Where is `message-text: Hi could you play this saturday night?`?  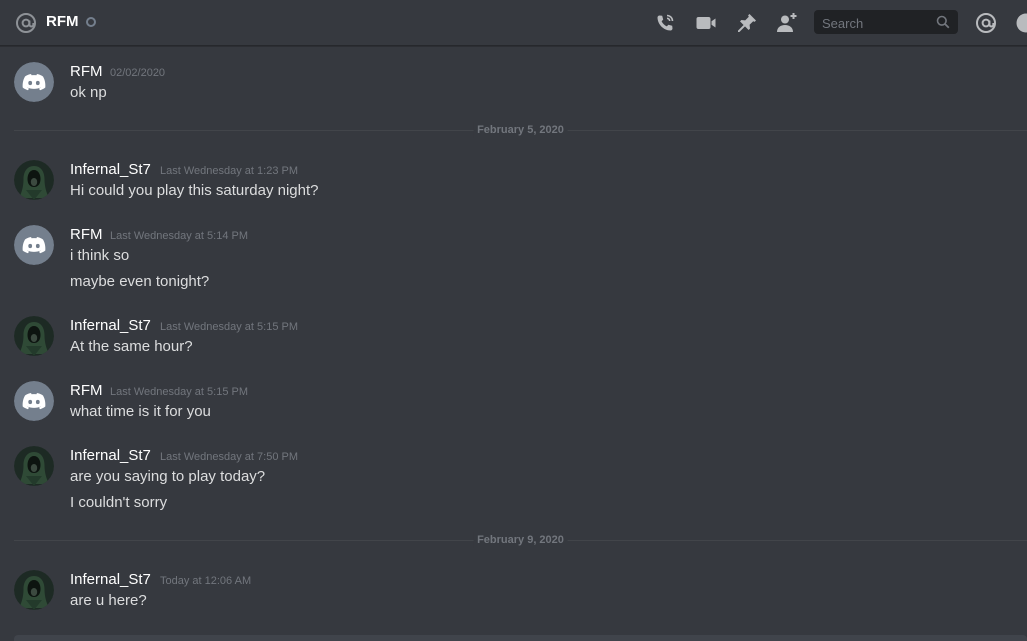
message-text: Hi could you play this saturday night? is located at coordinates (194, 190).